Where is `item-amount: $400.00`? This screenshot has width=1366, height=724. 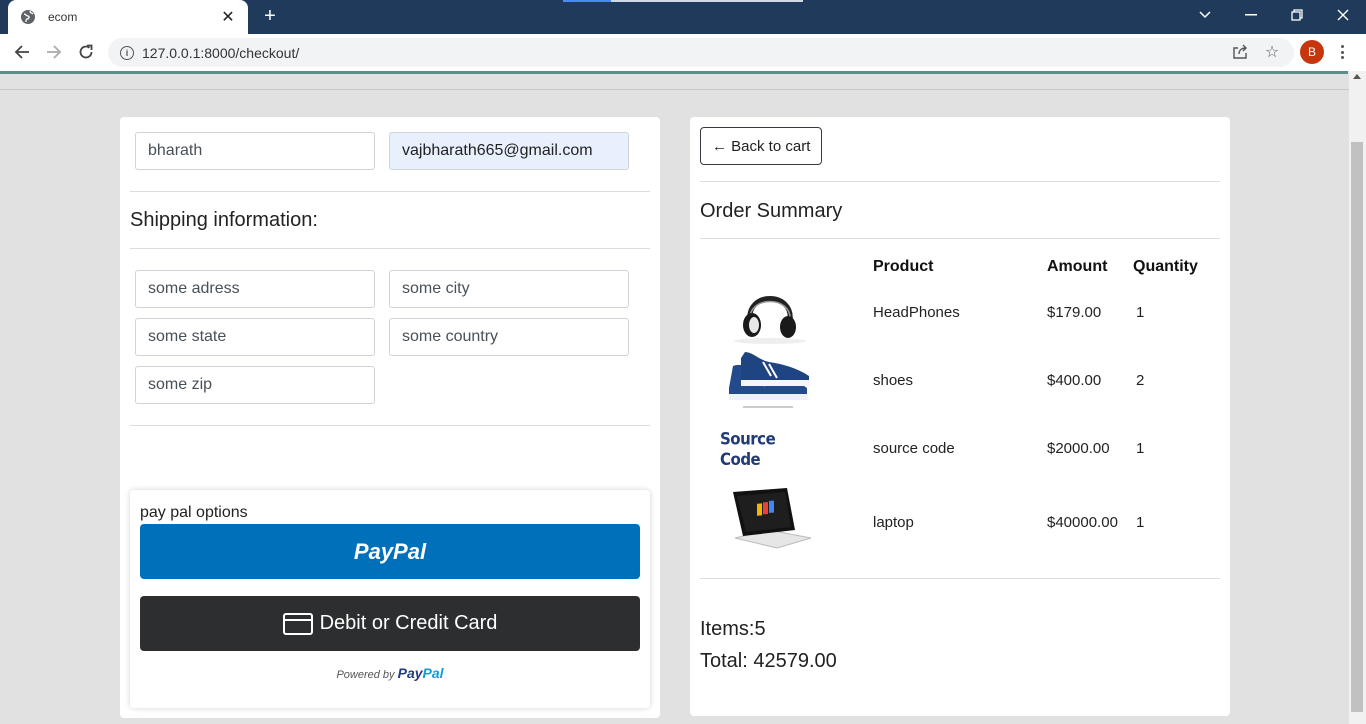 item-amount: $400.00 is located at coordinates (1074, 380).